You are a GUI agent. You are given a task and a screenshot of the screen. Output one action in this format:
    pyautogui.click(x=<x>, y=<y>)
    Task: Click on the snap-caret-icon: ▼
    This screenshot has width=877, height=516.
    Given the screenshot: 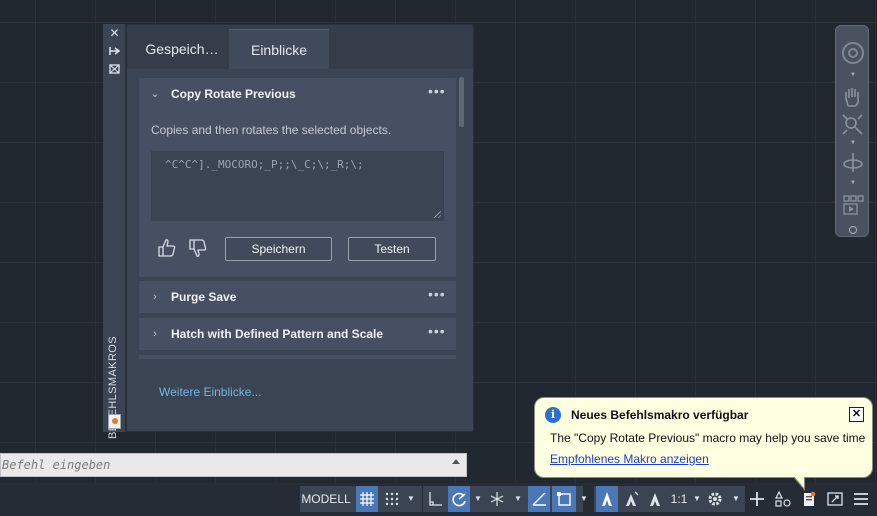 What is the action you would take?
    pyautogui.click(x=411, y=499)
    